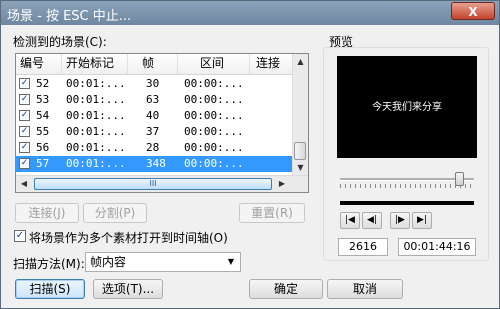  I want to click on step-forward-icon: |▶, so click(400, 220).